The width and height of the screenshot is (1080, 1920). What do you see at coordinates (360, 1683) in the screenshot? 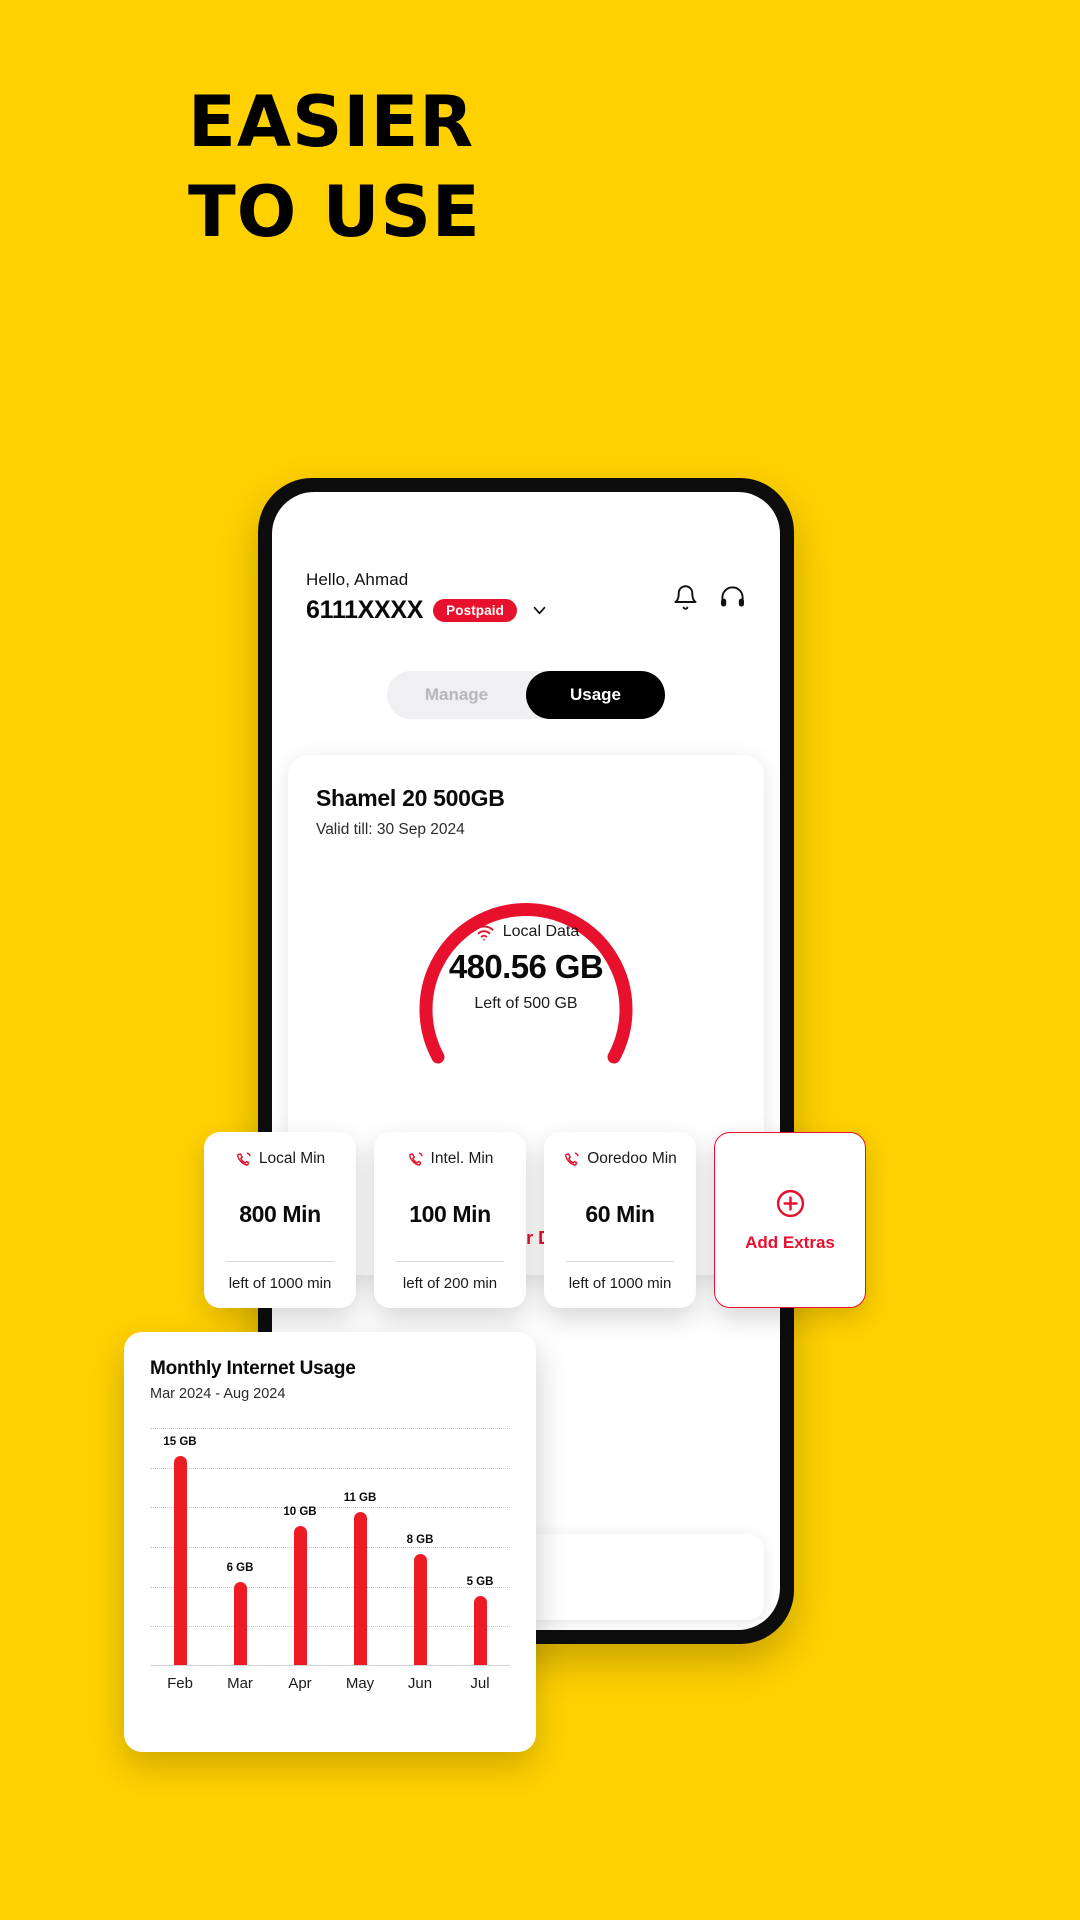
I see `chart-month-label: May` at bounding box center [360, 1683].